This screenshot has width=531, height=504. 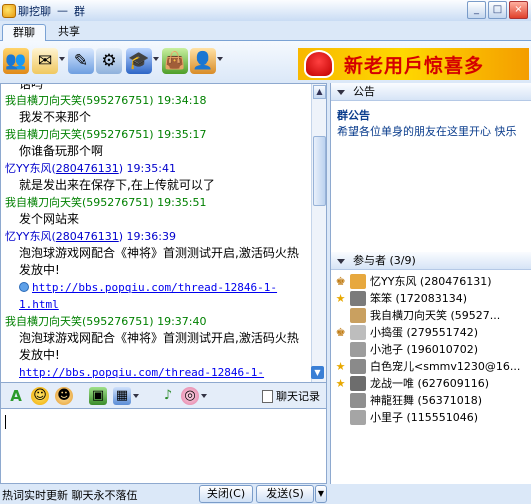 I want to click on message-time: 19:35:17, so click(x=182, y=134).